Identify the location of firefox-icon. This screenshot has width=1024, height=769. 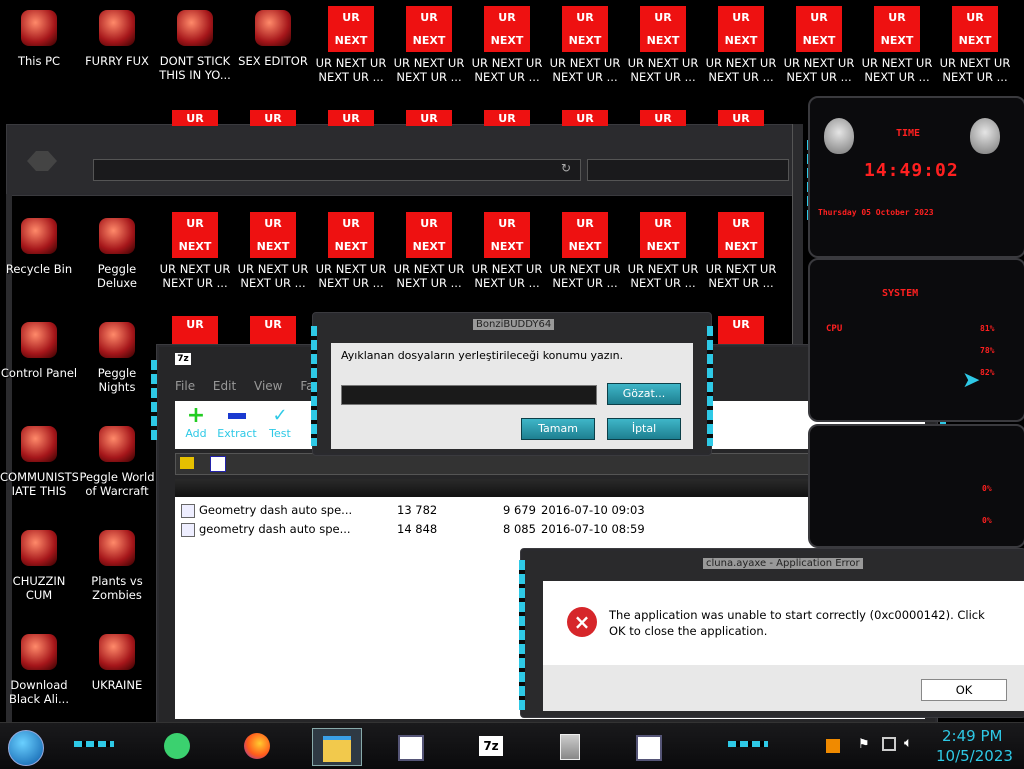
(117, 28).